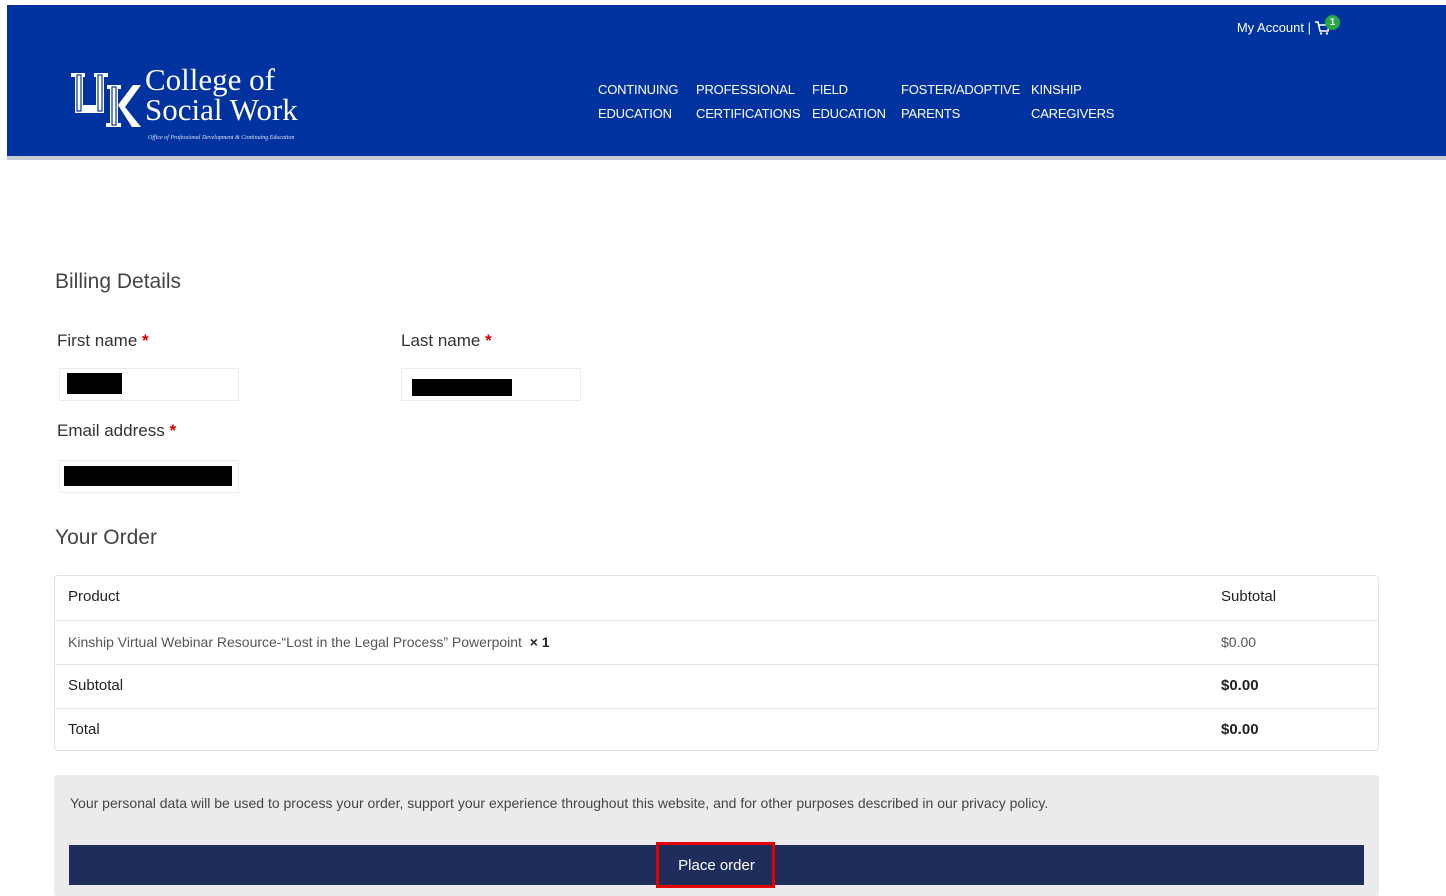 The width and height of the screenshot is (1446, 896). I want to click on email-label: Email address *, so click(116, 431).